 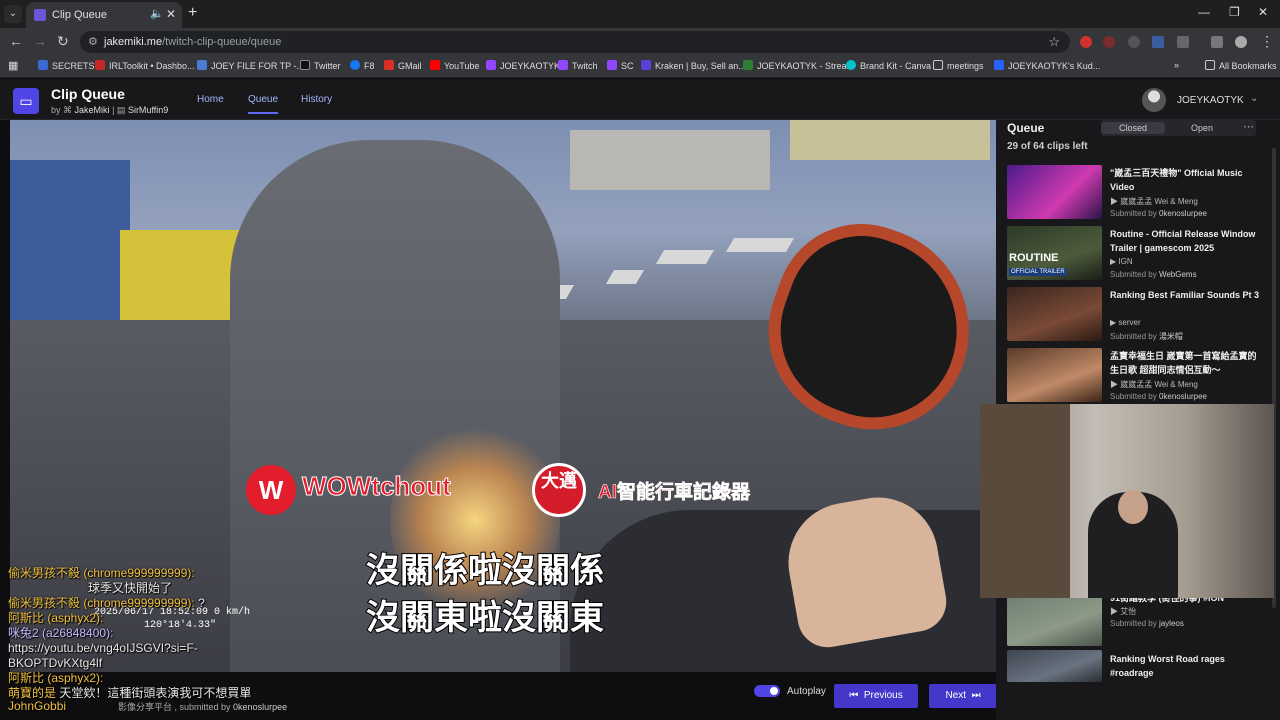 I want to click on queue-count: 29 of 64 clips left, so click(x=1047, y=146).